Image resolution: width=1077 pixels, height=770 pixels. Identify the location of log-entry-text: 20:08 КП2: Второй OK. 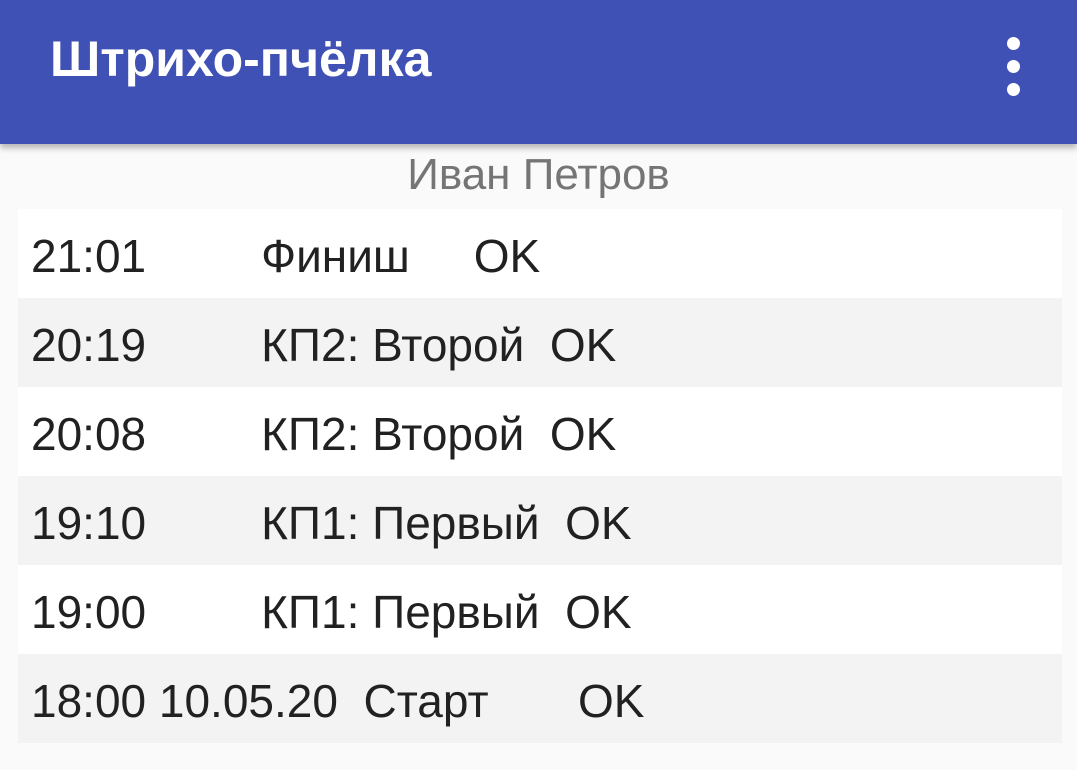
(324, 434).